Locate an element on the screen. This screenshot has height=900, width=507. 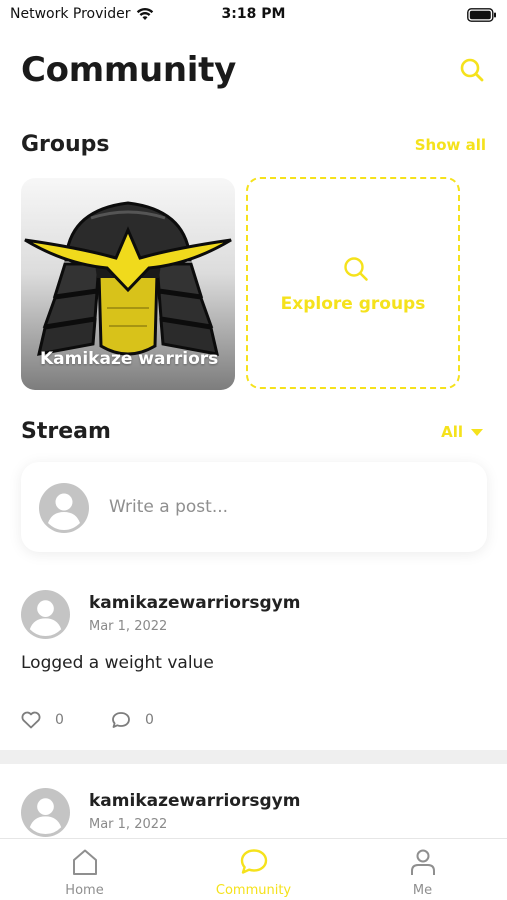
battery-icon is located at coordinates (482, 14).